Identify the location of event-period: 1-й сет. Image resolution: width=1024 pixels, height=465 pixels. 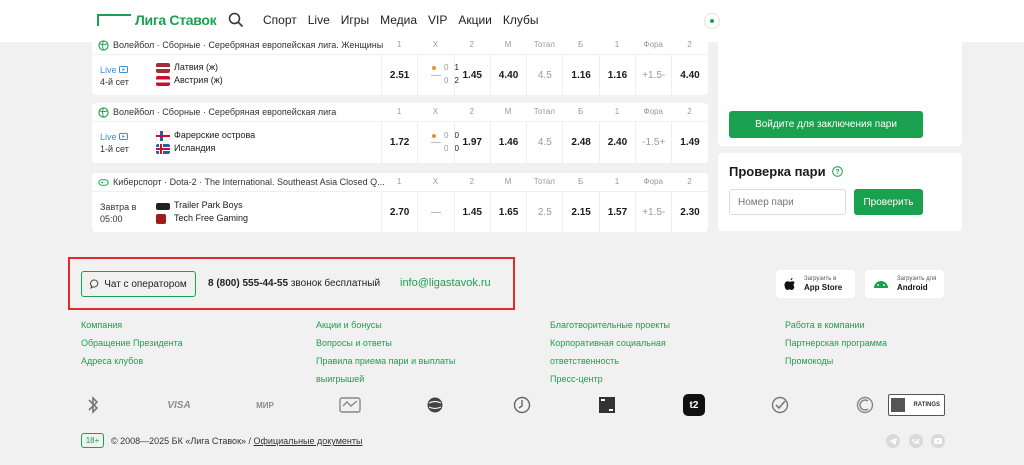
(114, 149).